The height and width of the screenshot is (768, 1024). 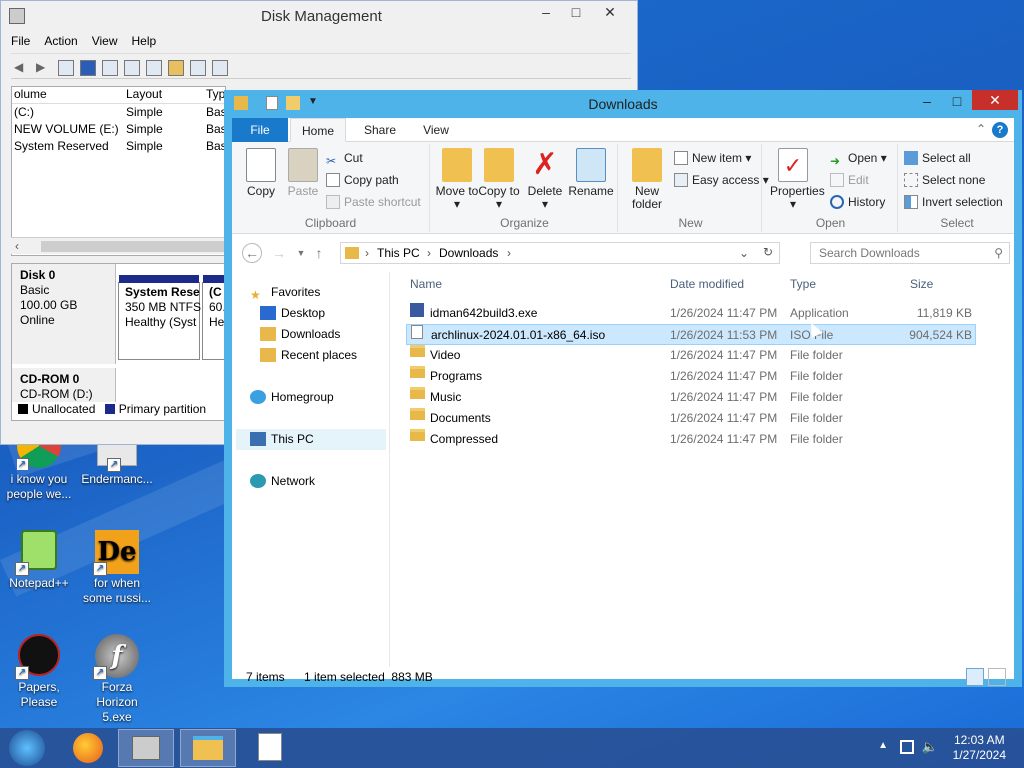 I want to click on tab-file: File, so click(x=260, y=130).